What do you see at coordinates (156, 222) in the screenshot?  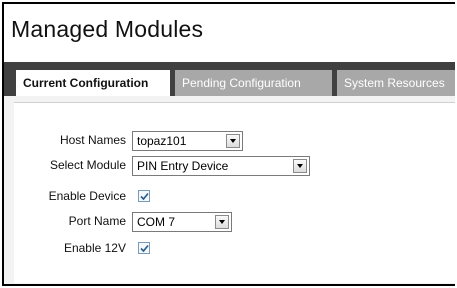 I see `port-name-value: COM 7` at bounding box center [156, 222].